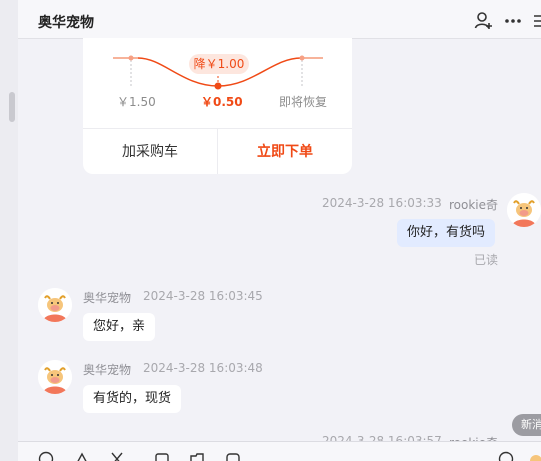 The width and height of the screenshot is (541, 461). Describe the element at coordinates (82, 456) in the screenshot. I see `image-icon` at that location.